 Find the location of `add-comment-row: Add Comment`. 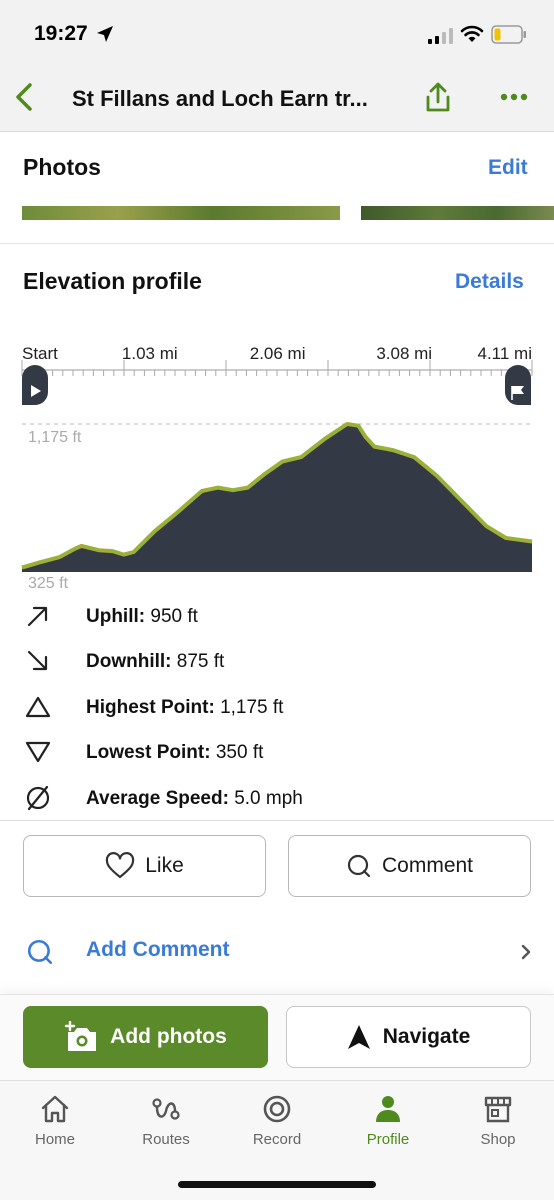

add-comment-row: Add Comment is located at coordinates (277, 952).